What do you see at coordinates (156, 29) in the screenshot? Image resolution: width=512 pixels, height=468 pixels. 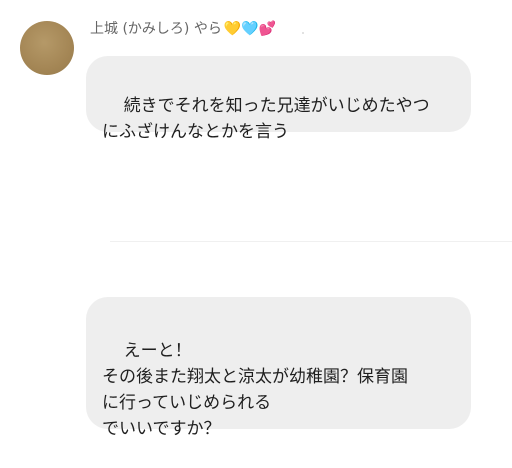 I see `sender-name: 上城 (かみしろ) やら` at bounding box center [156, 29].